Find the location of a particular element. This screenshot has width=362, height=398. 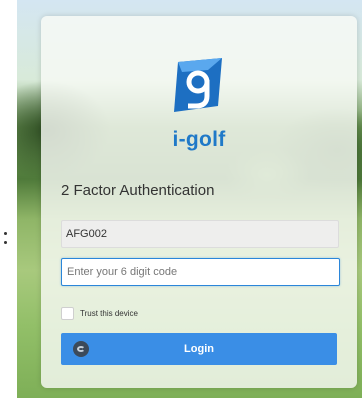

trust-device-option: Trust this device is located at coordinates (99, 313).